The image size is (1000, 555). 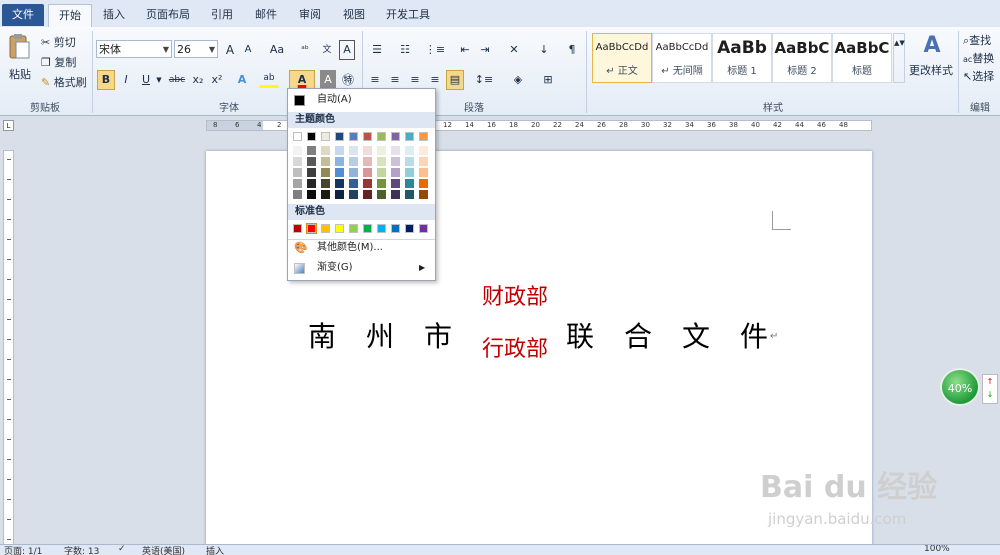 I want to click on multilevel-list-icon: ⋮≡, so click(x=435, y=50).